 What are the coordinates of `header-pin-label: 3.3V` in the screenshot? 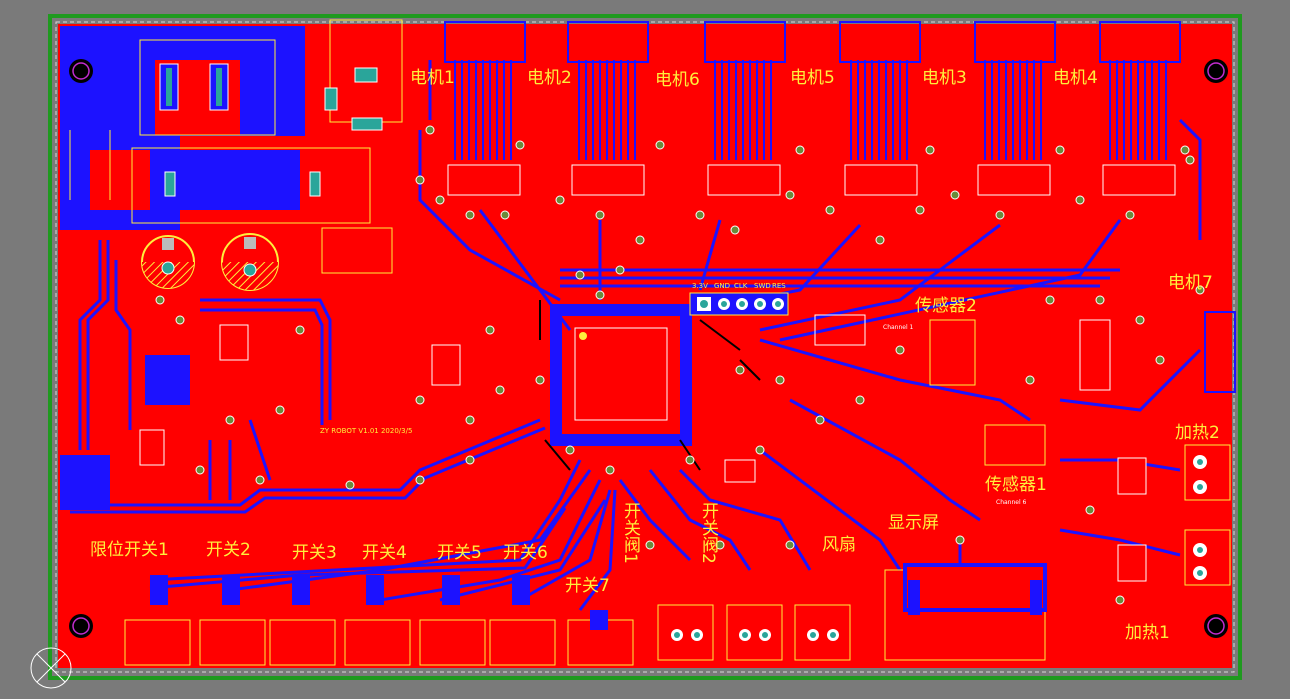 It's located at (700, 286).